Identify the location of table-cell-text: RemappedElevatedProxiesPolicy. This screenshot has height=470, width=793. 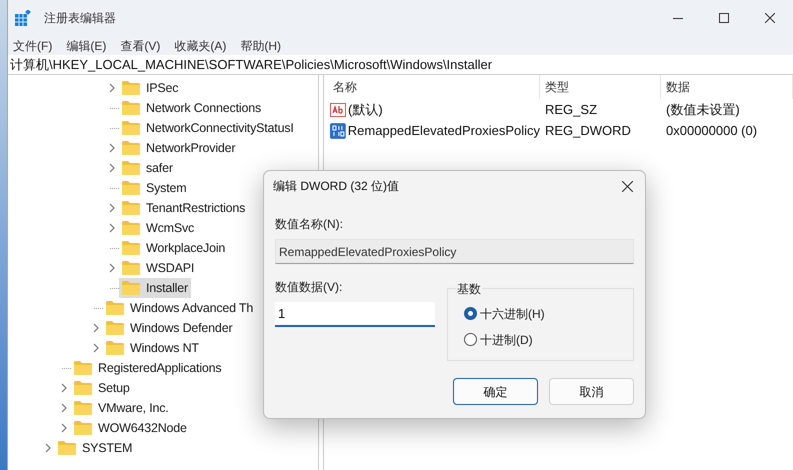
(444, 131).